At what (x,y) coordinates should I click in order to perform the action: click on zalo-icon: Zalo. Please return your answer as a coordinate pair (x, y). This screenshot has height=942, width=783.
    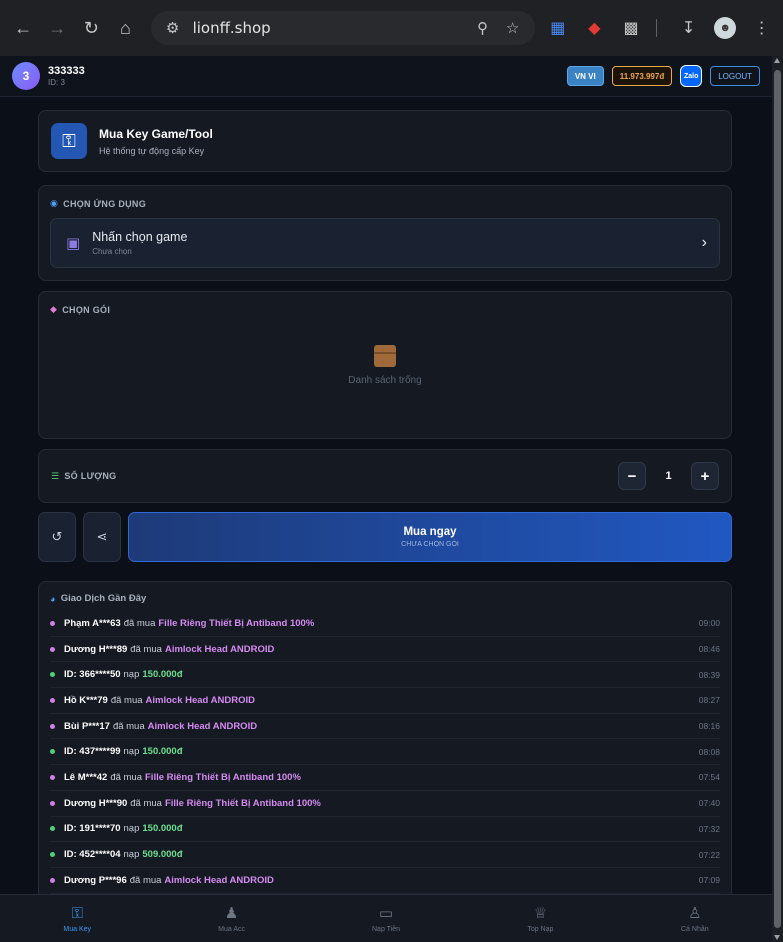
    Looking at the image, I should click on (691, 76).